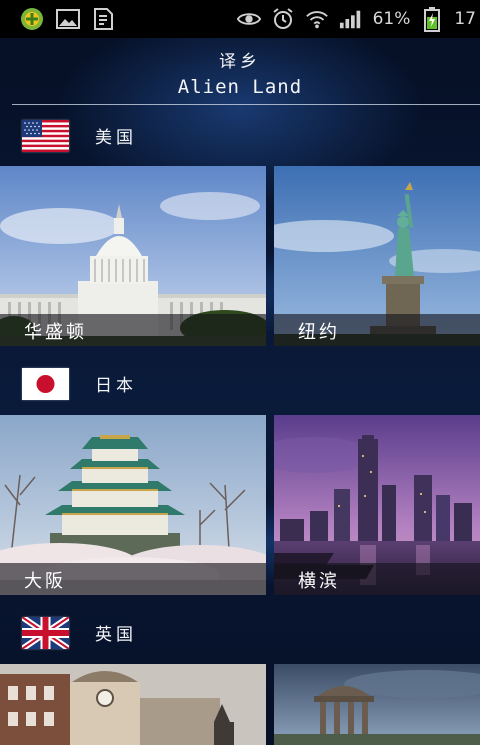 This screenshot has width=480, height=745. What do you see at coordinates (45, 136) in the screenshot?
I see `usa-flag-icon` at bounding box center [45, 136].